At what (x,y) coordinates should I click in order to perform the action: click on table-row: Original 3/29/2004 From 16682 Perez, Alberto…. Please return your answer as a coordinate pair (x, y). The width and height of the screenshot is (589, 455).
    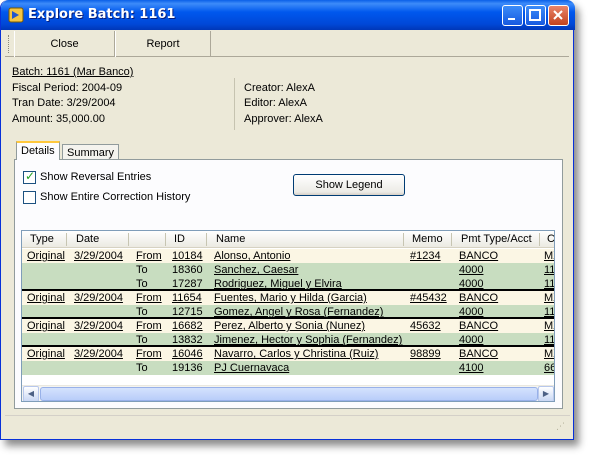
    Looking at the image, I should click on (288, 326).